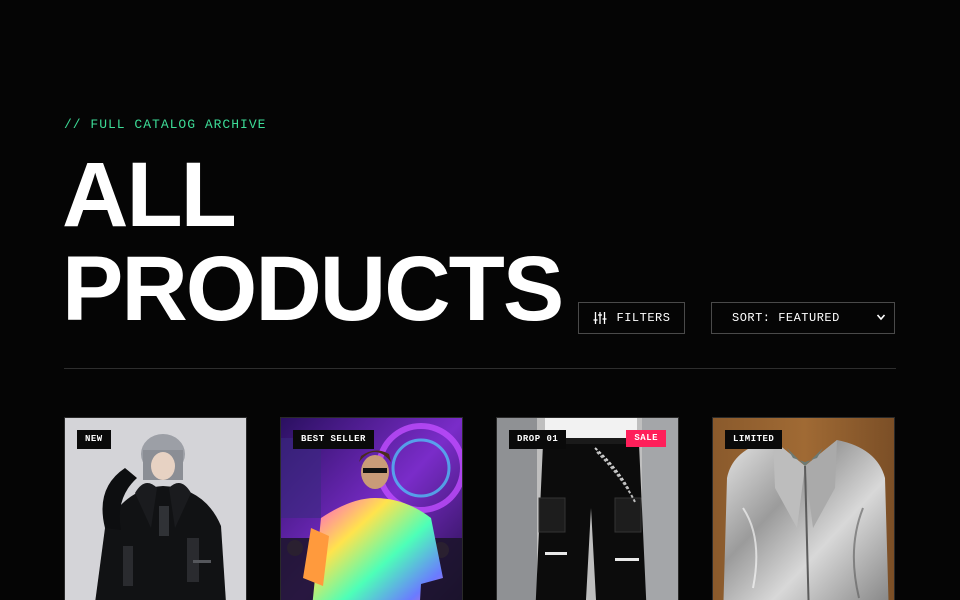 The height and width of the screenshot is (600, 960). I want to click on page-title-line-1: ALL, so click(149, 195).